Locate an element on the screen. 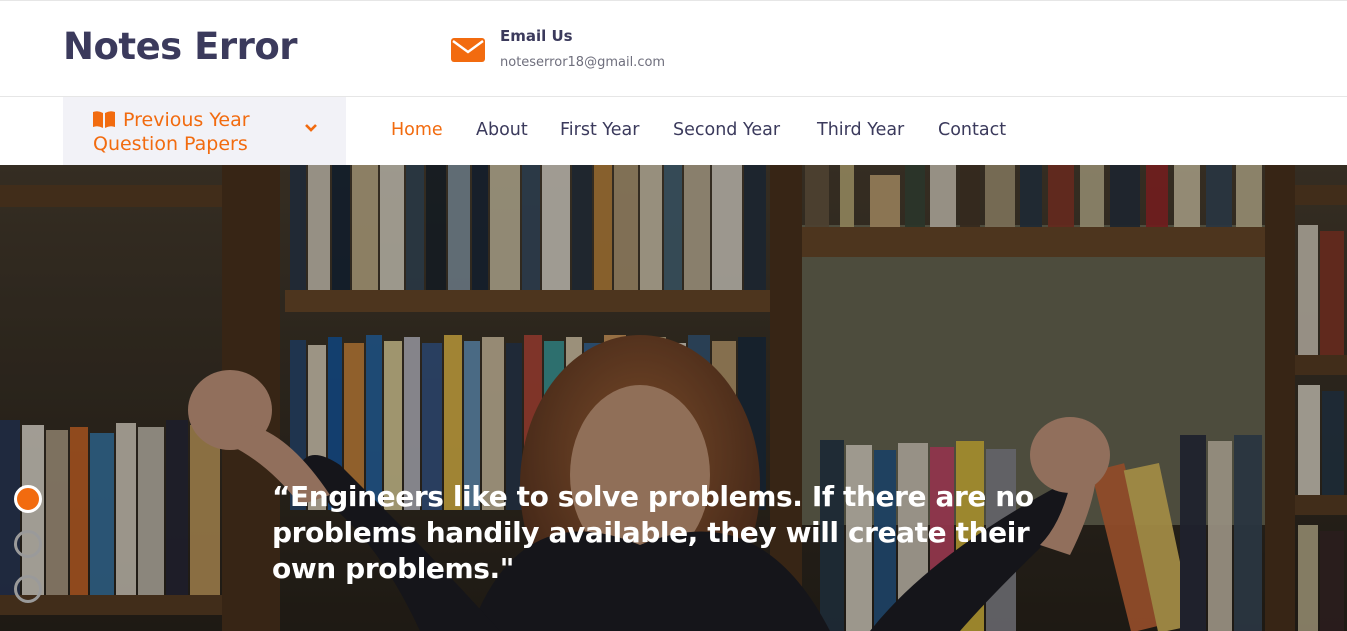 The height and width of the screenshot is (631, 1347). email-address: noteserror18@gmail.com is located at coordinates (582, 62).